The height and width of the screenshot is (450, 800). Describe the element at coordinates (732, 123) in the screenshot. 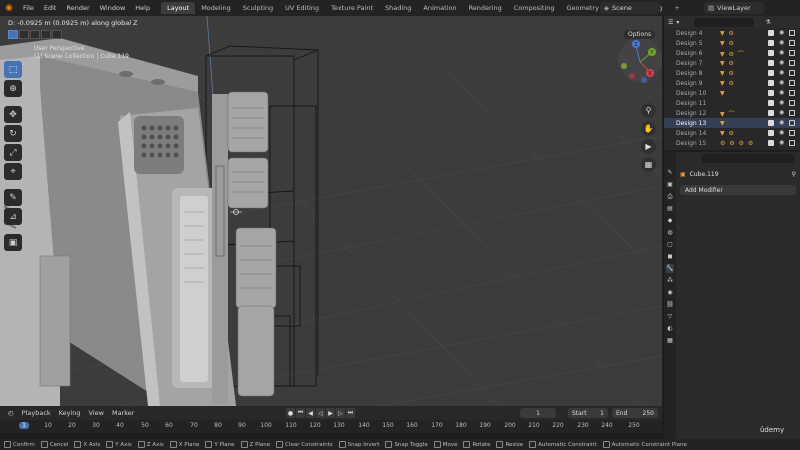

I see `outliner-row: Design 13 ▼ ◉` at that location.